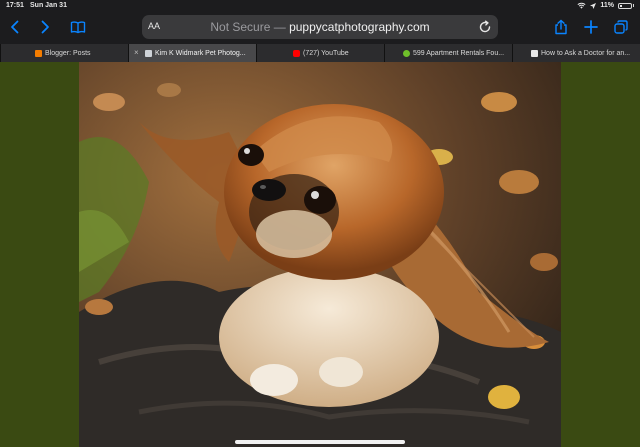 The width and height of the screenshot is (640, 447). I want to click on address-bar: AA Not Secure — puppycatphotography.com, so click(320, 27).